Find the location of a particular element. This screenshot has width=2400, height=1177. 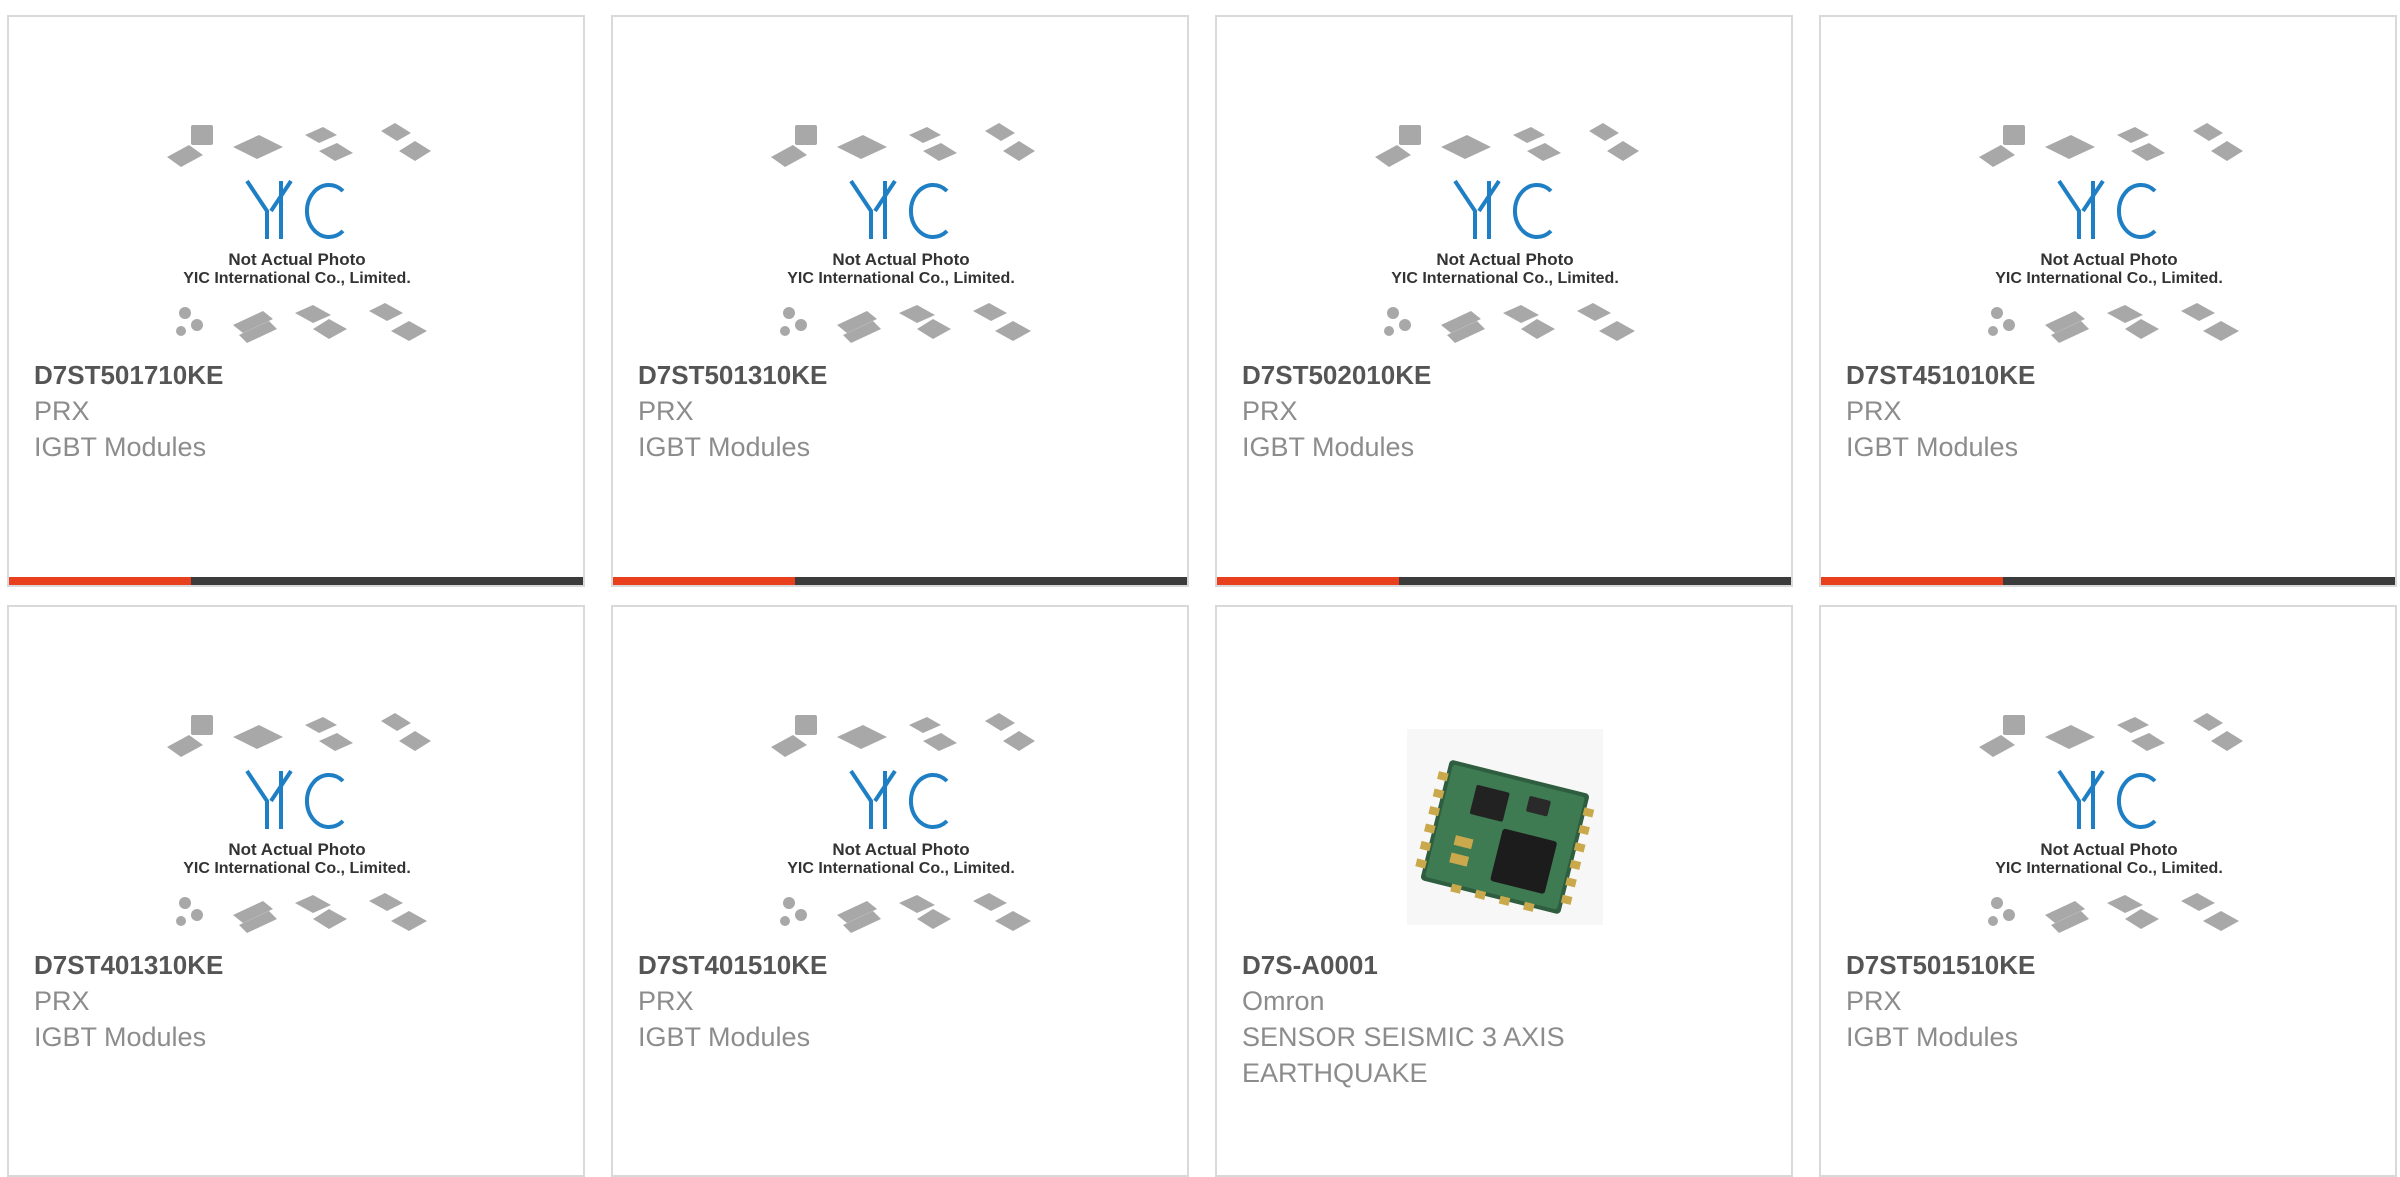

description: SENSOR SEISMIC 3 AXIS EARTHQUAKE is located at coordinates (1403, 1055).